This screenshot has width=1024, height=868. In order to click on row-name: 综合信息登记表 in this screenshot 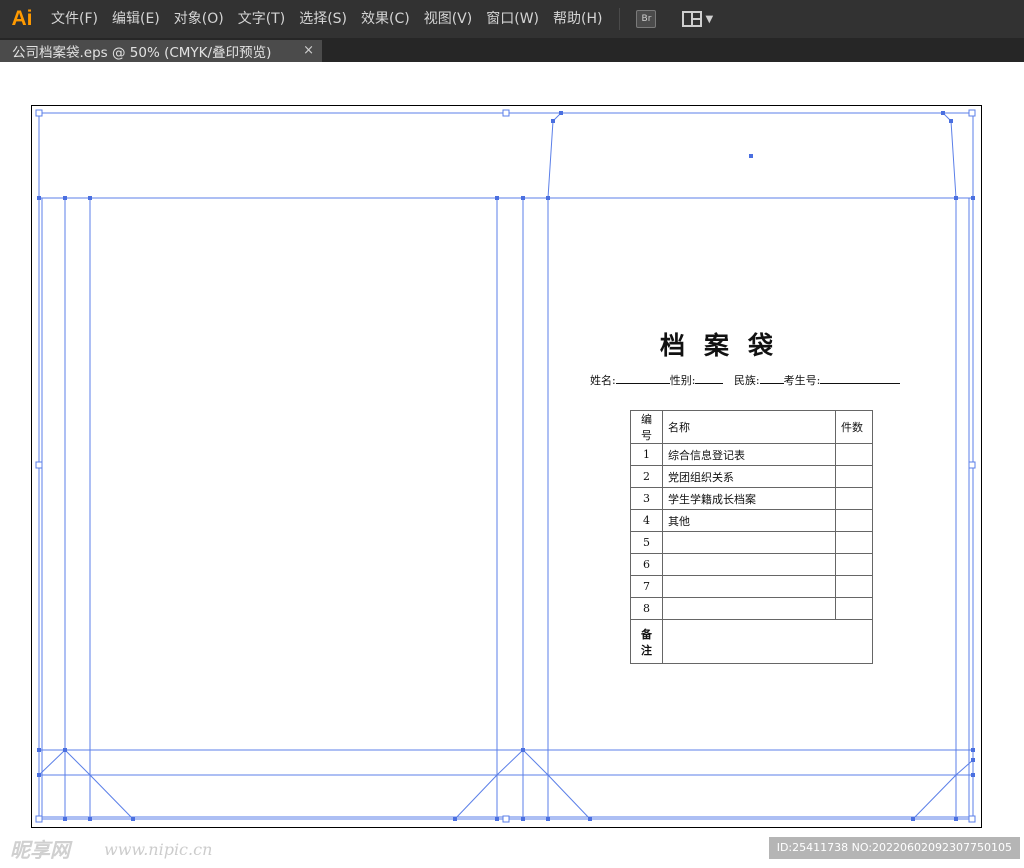, I will do `click(749, 454)`.